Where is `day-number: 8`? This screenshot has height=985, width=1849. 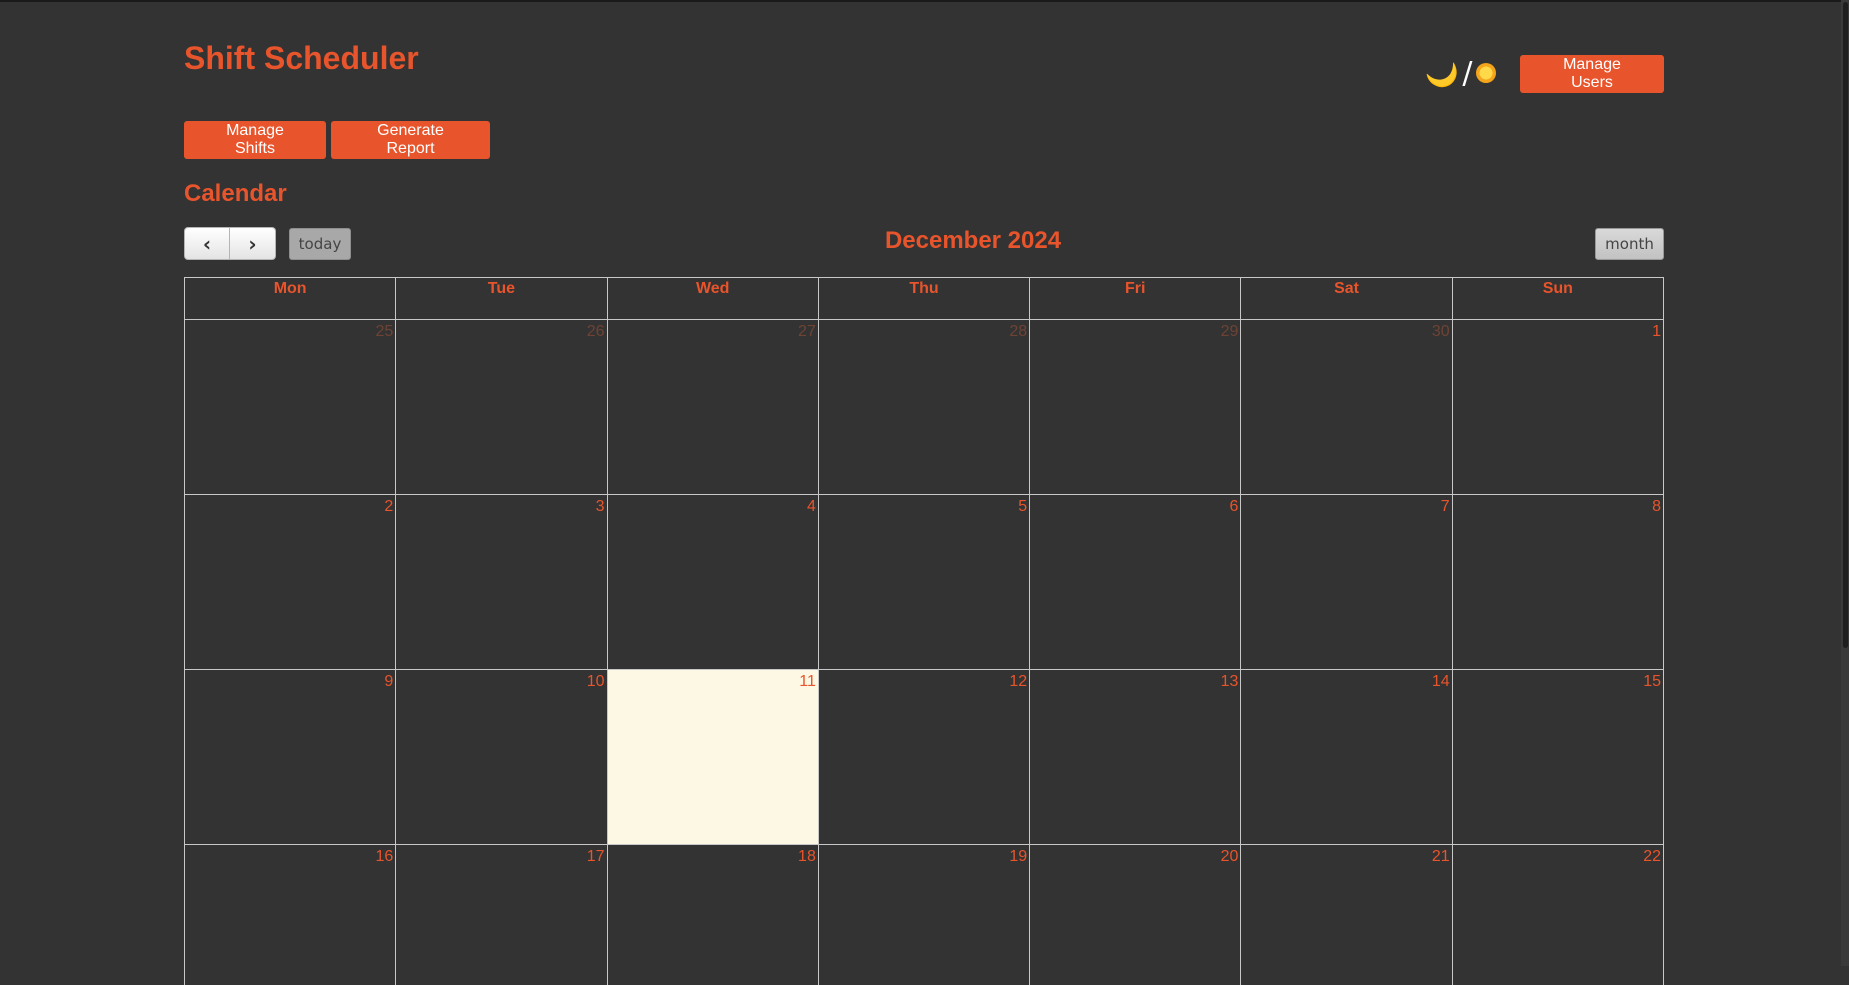
day-number: 8 is located at coordinates (1656, 506).